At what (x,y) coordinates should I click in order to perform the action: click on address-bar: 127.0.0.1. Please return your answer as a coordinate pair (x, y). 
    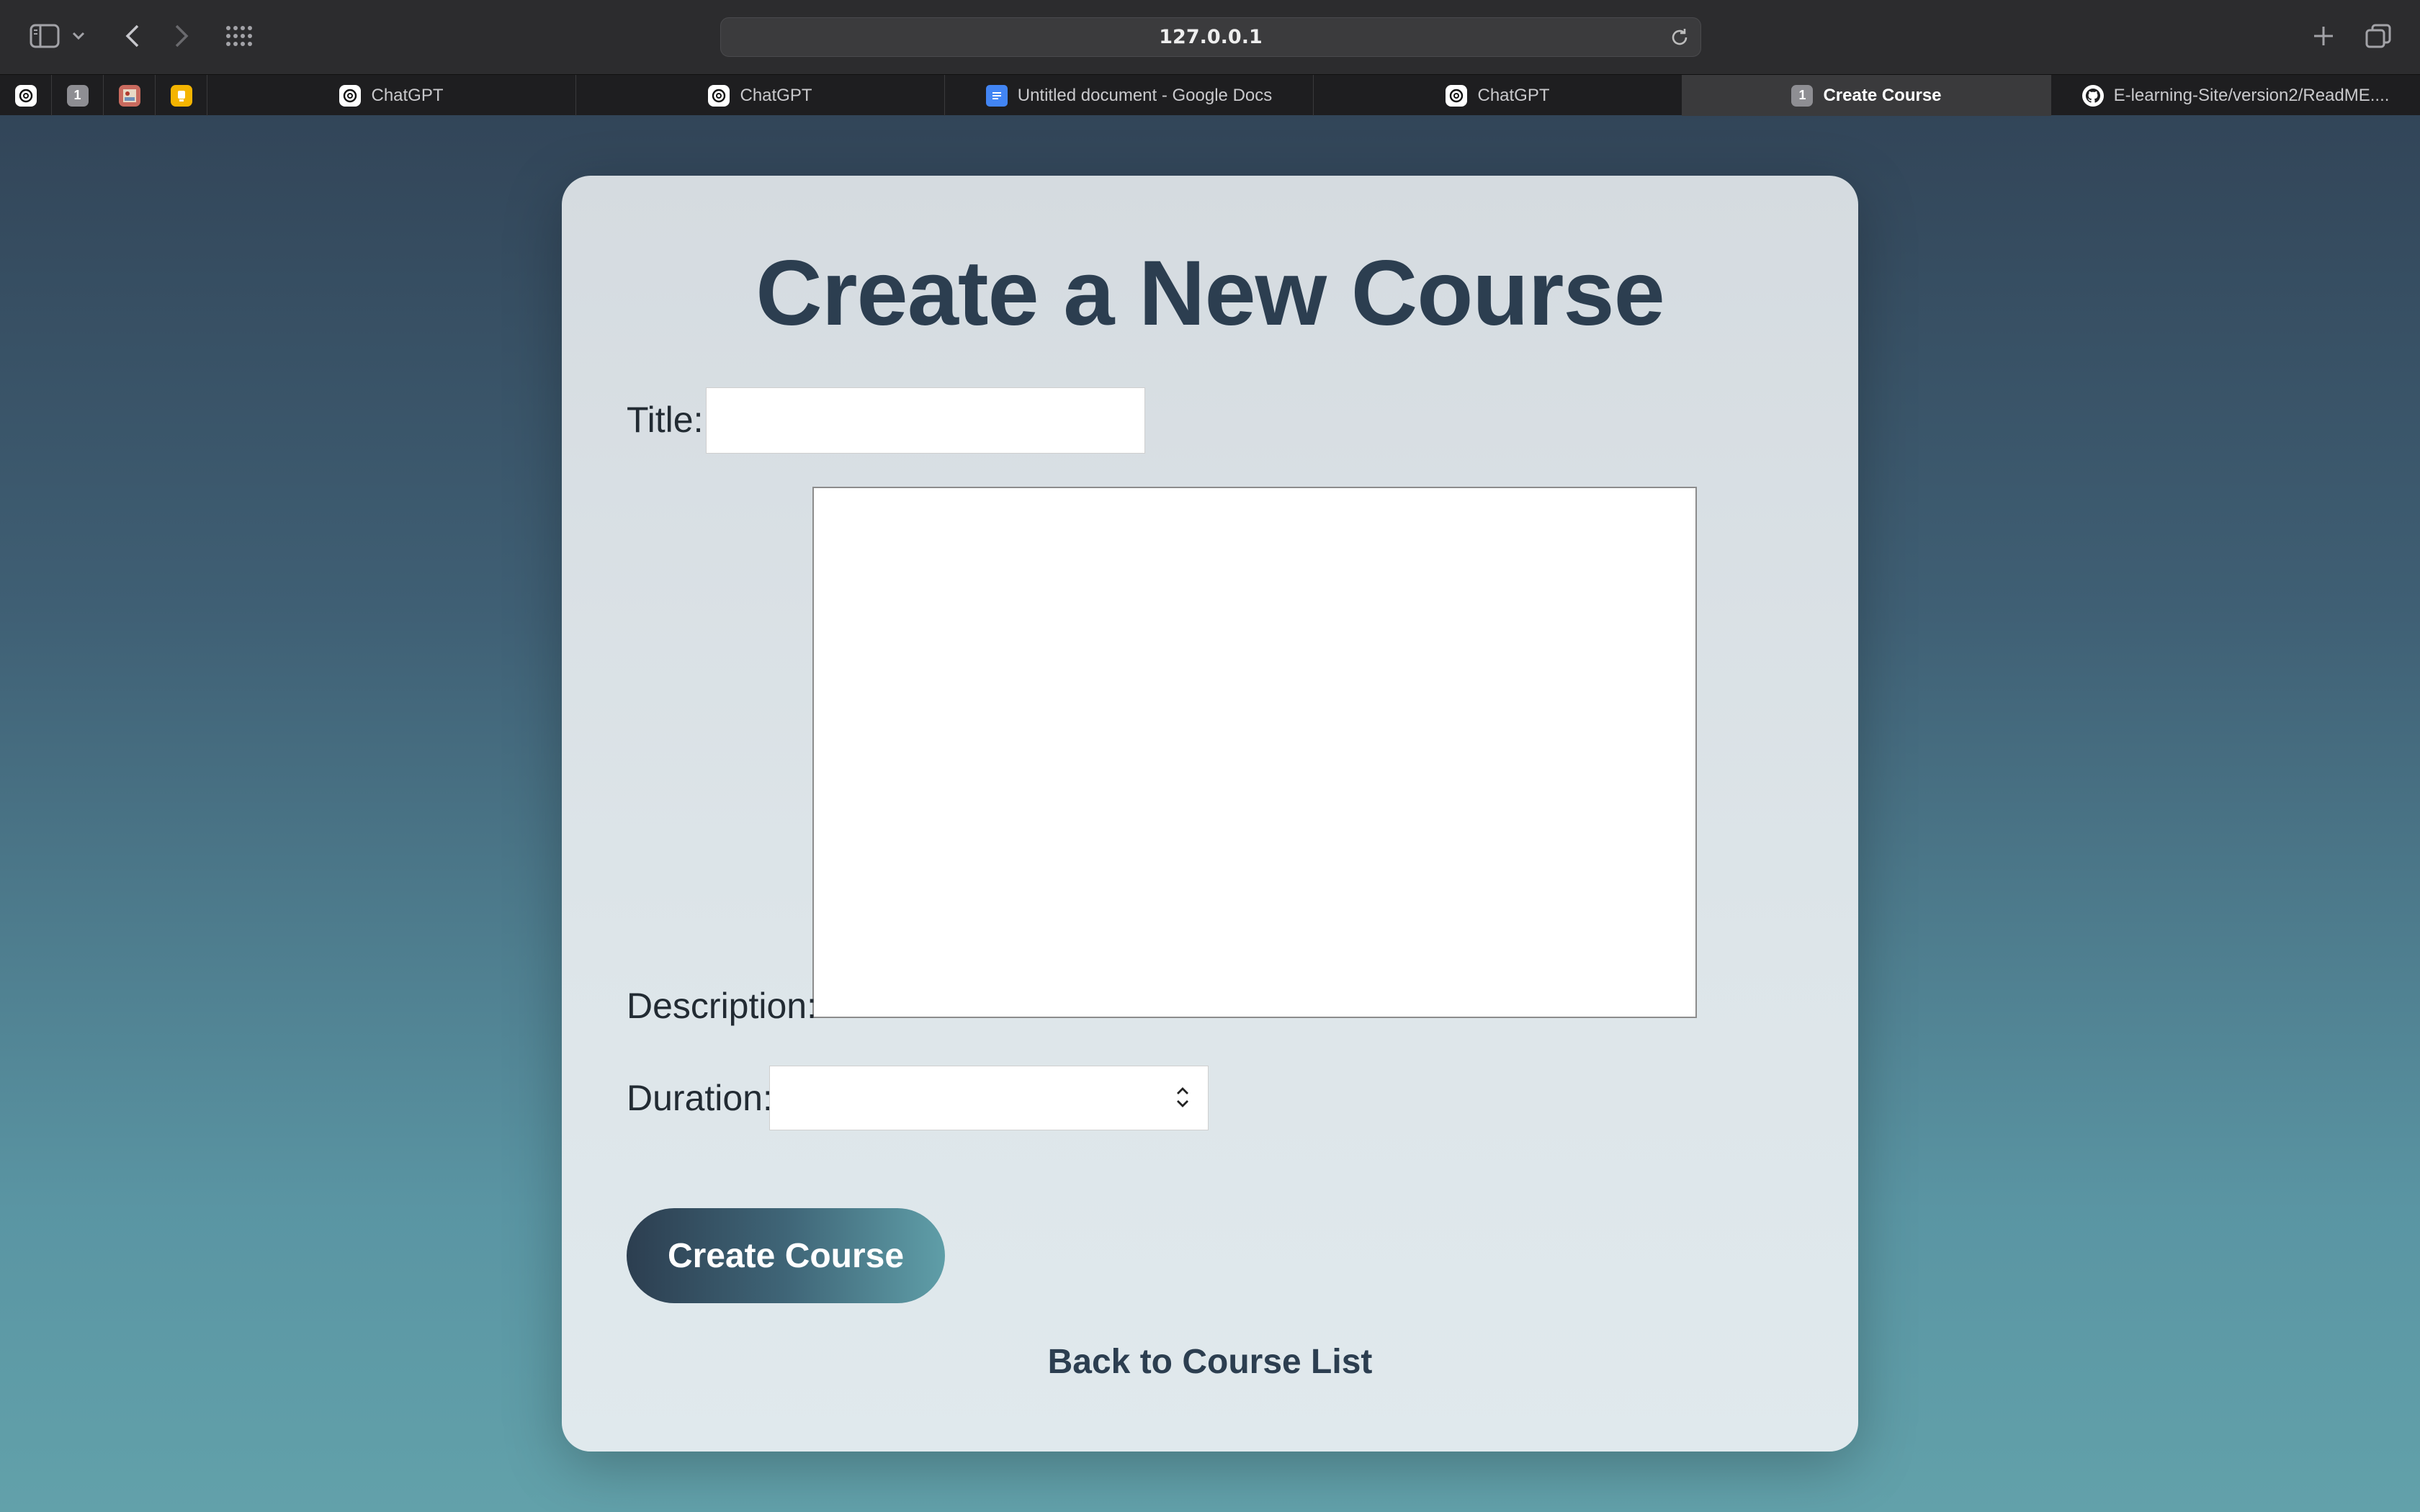
    Looking at the image, I should click on (1210, 37).